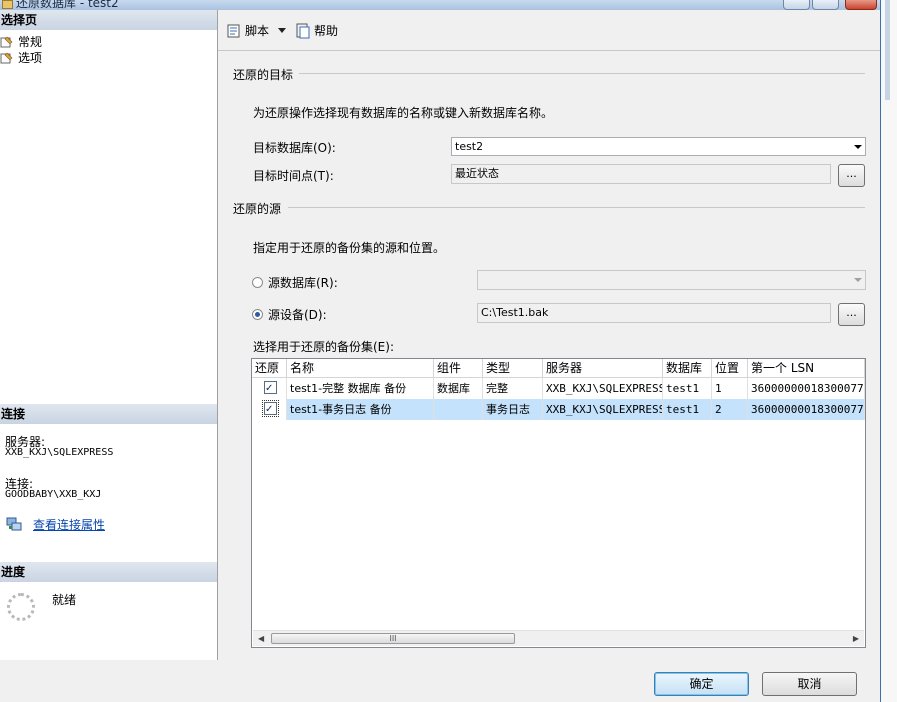  What do you see at coordinates (263, 75) in the screenshot?
I see `target-group-title: 还原的目标` at bounding box center [263, 75].